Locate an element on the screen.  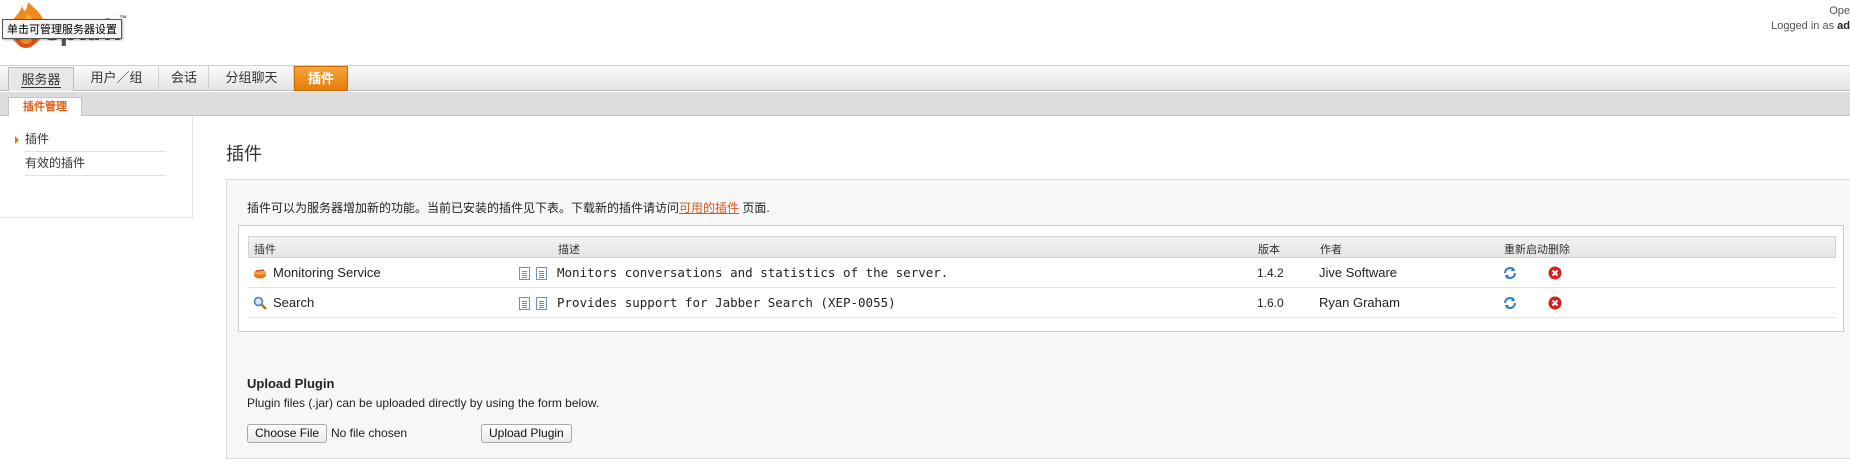
plugin-version: 1.6.0 is located at coordinates (1270, 303).